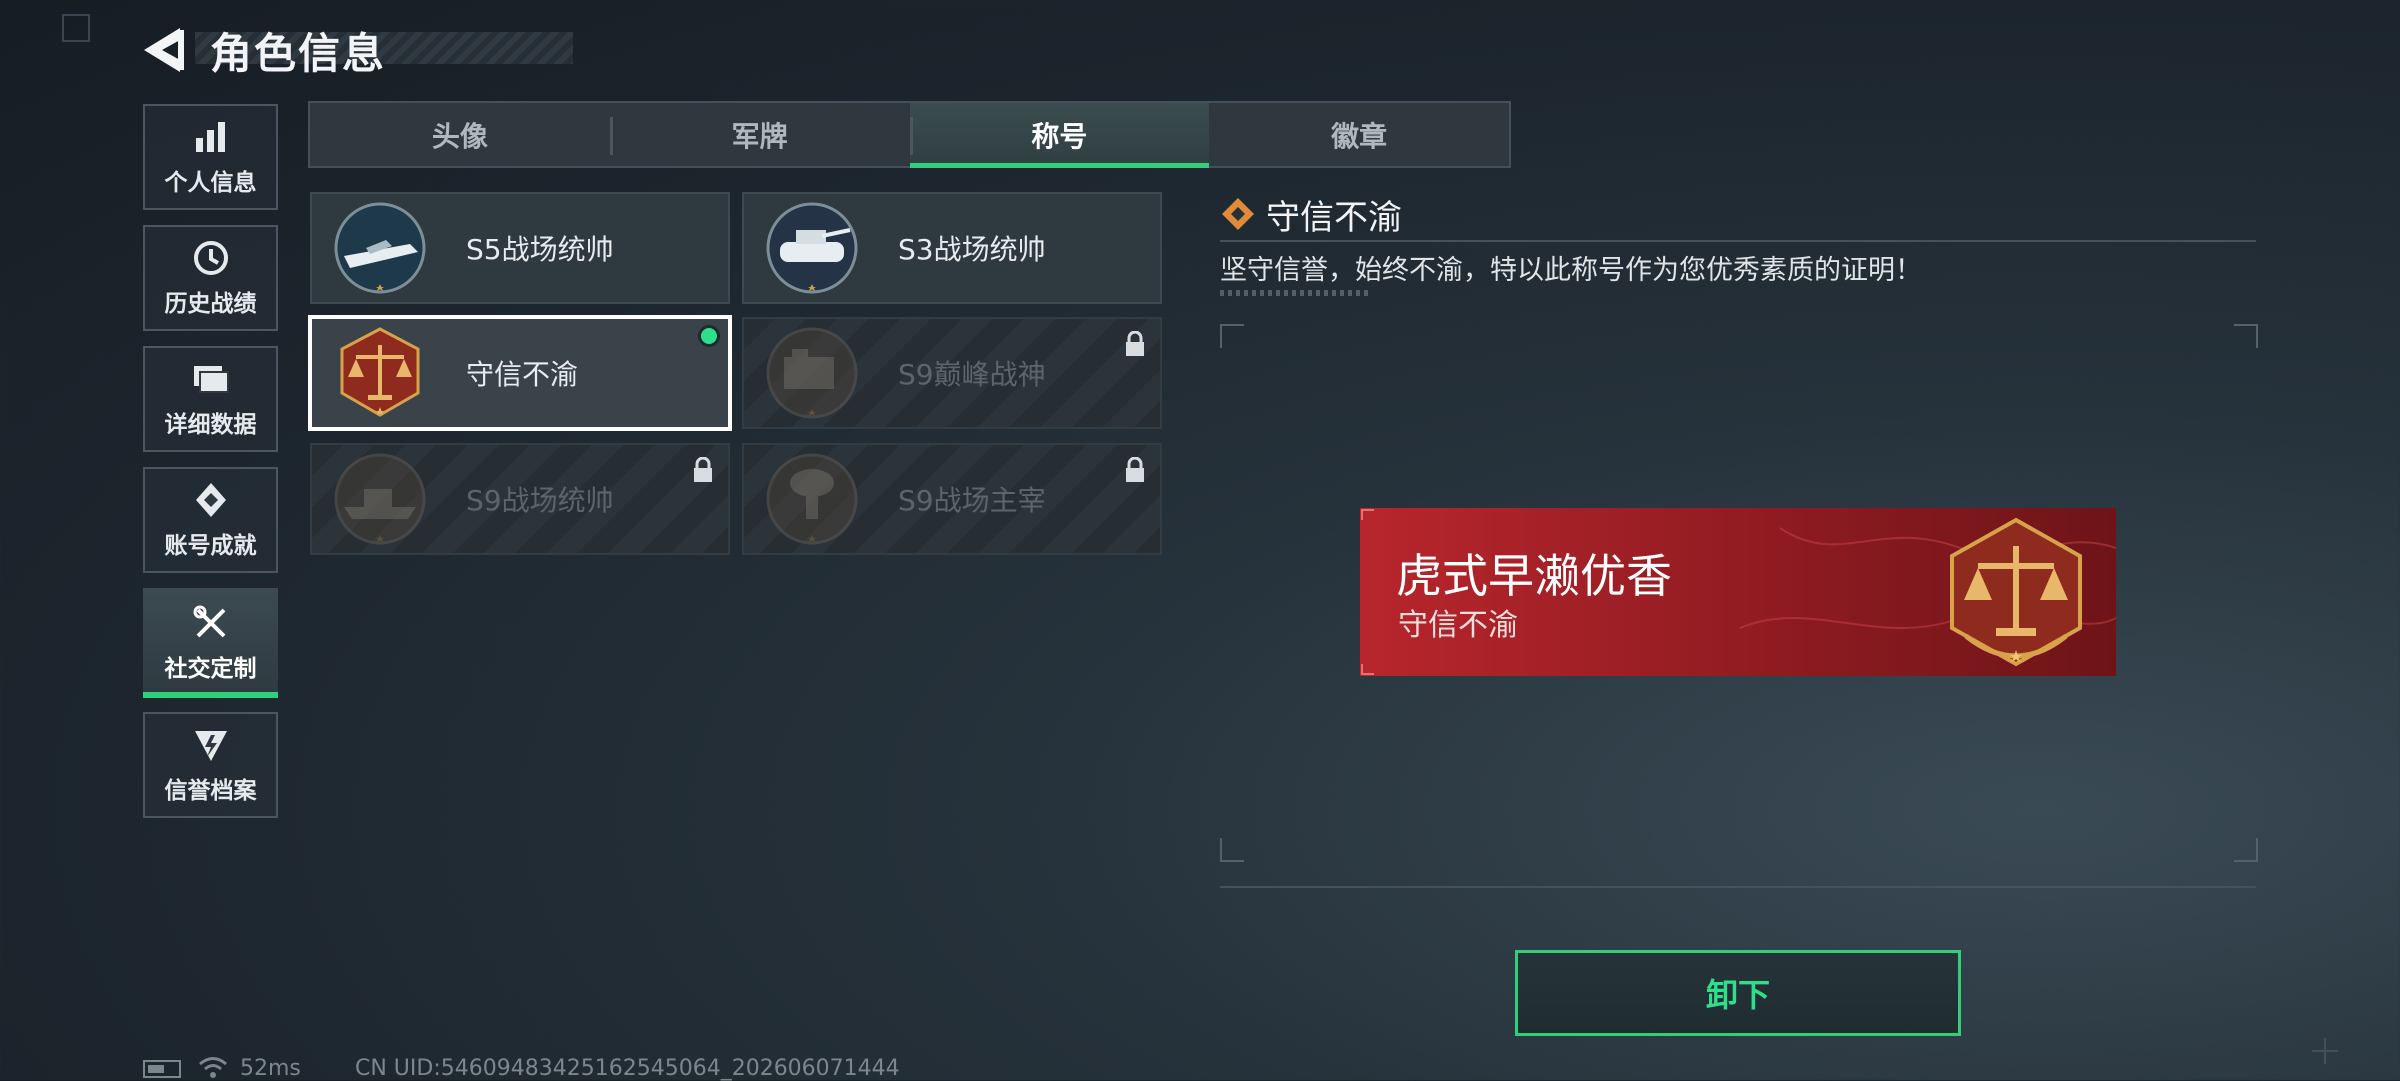 The height and width of the screenshot is (1081, 2400). Describe the element at coordinates (1534, 576) in the screenshot. I see `player-name: 虎式早濑优香` at that location.